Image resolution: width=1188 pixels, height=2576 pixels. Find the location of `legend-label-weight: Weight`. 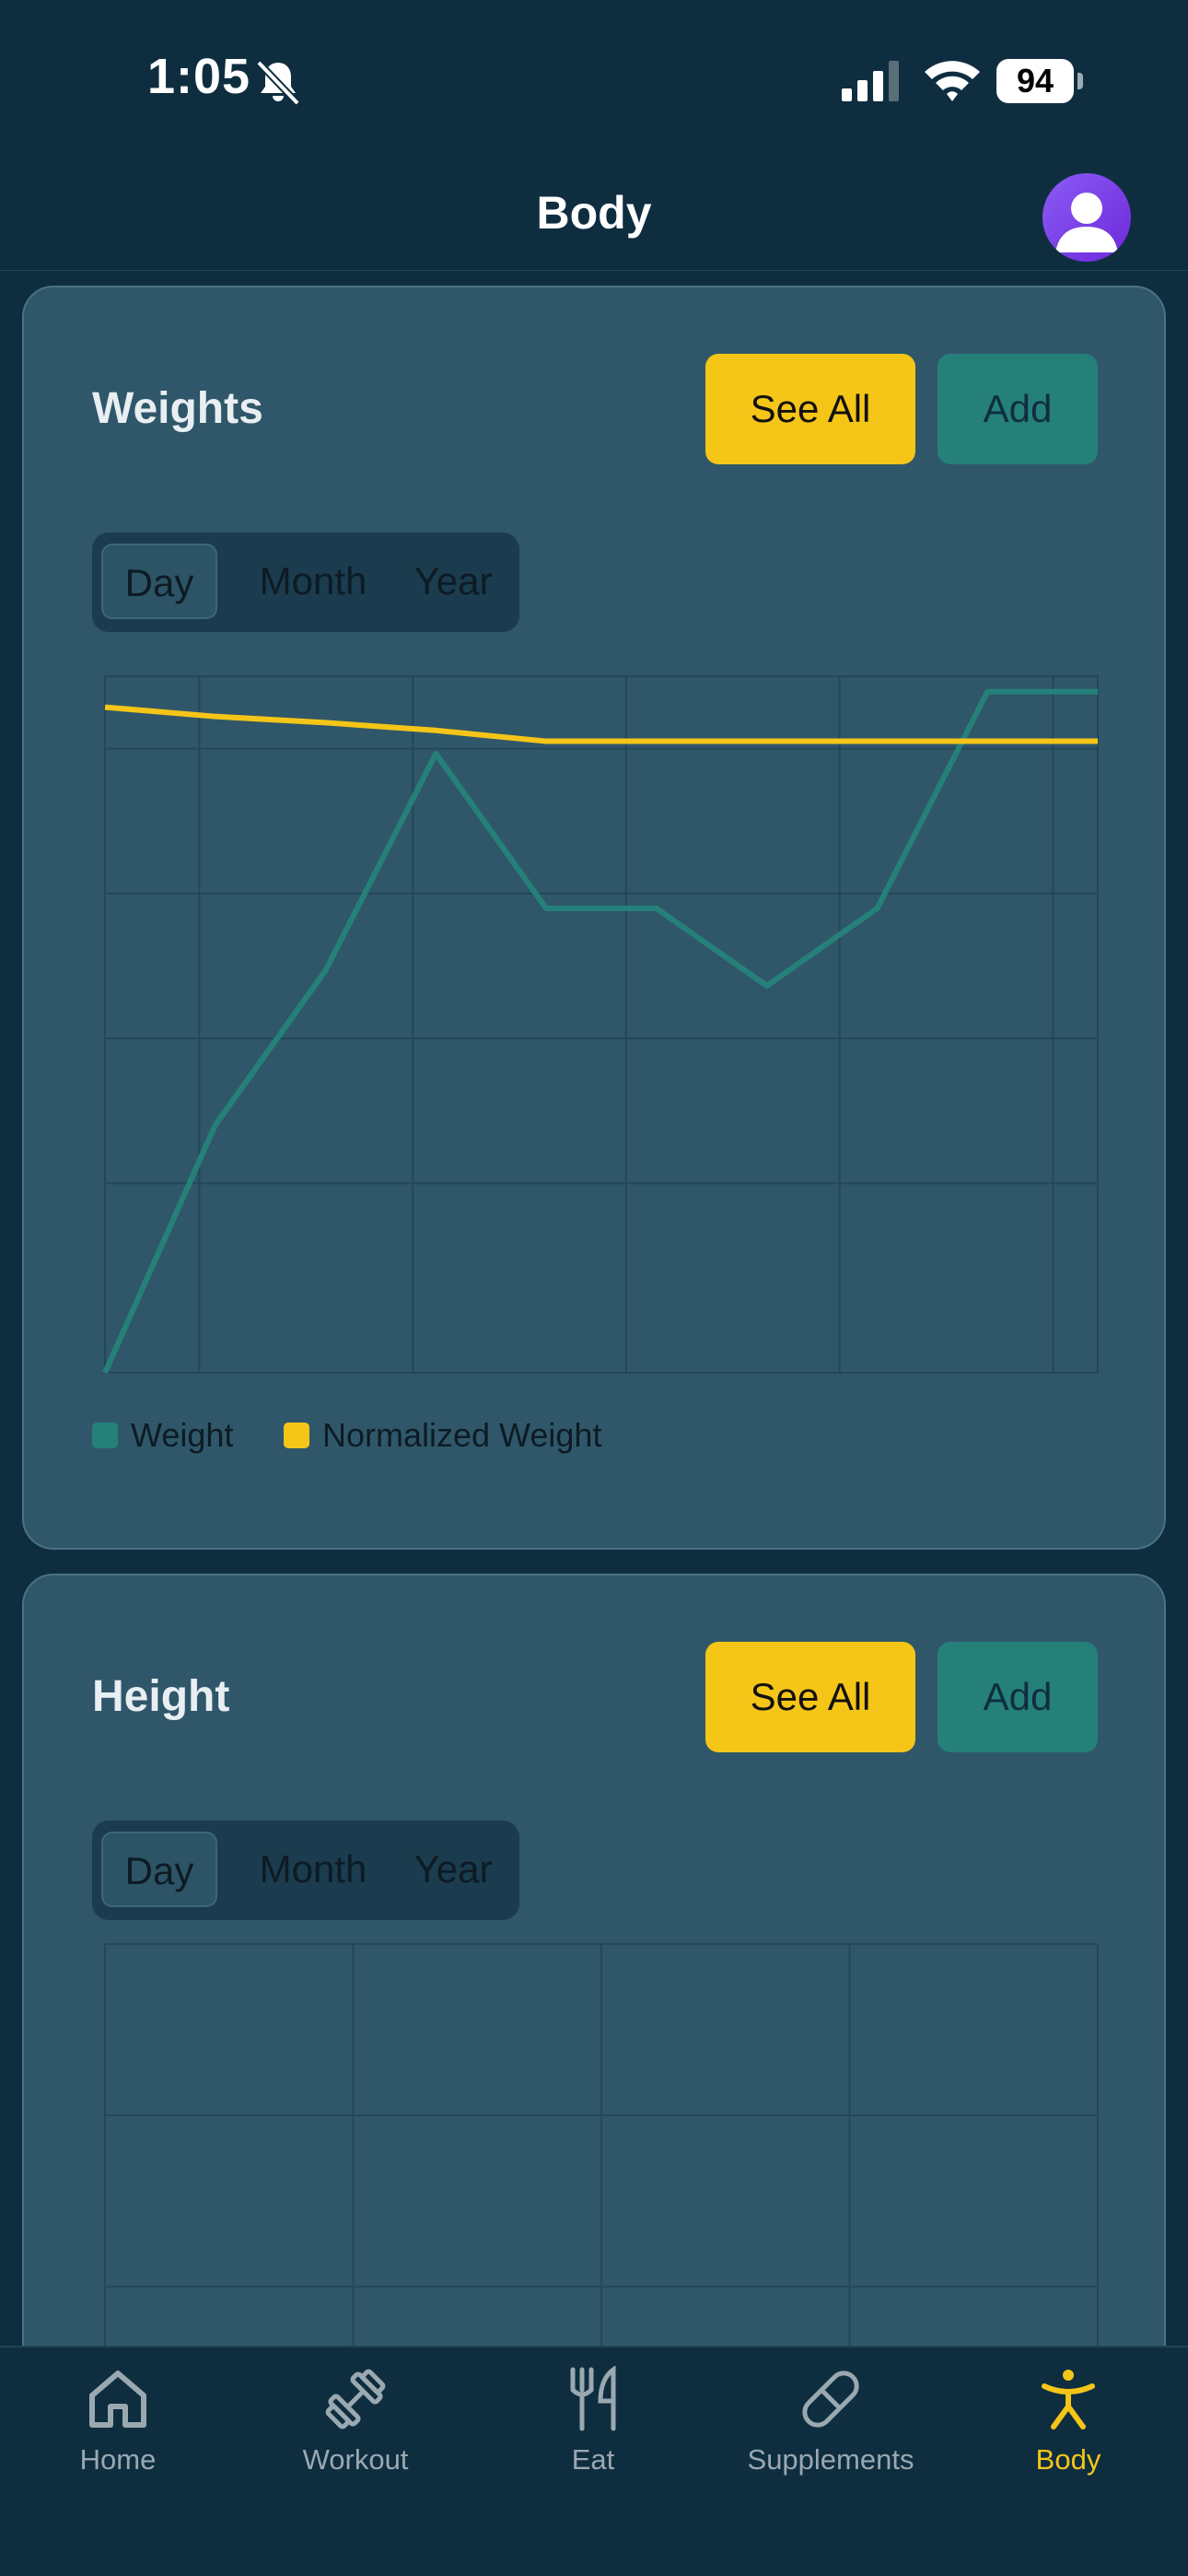

legend-label-weight: Weight is located at coordinates (182, 1435).